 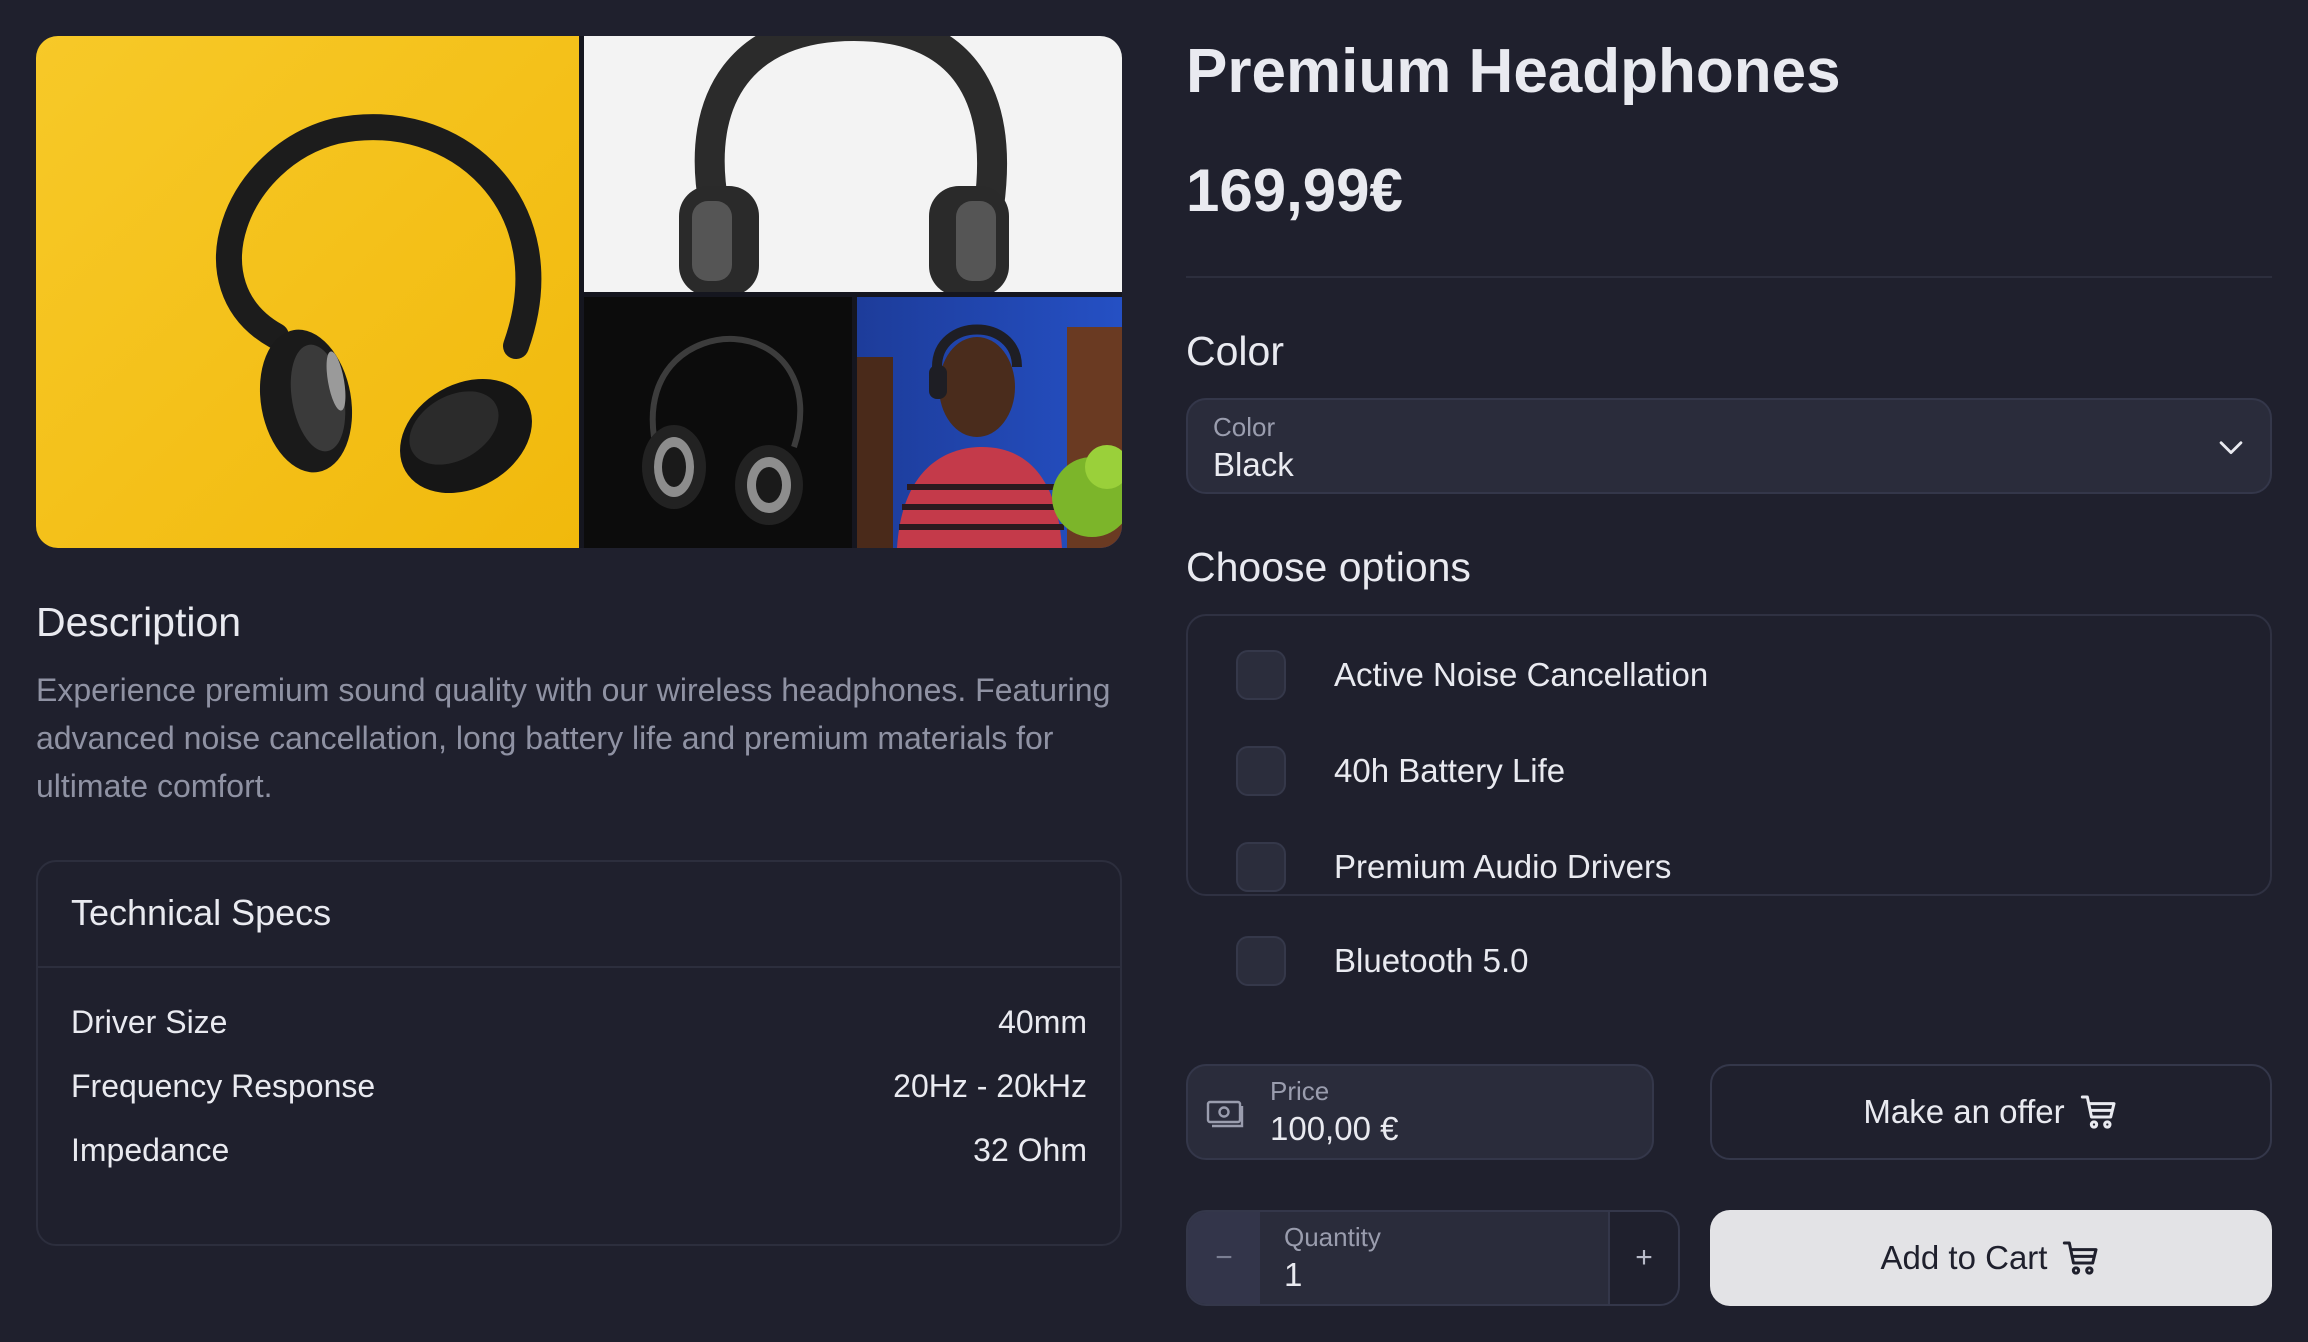 What do you see at coordinates (1450, 770) in the screenshot?
I see `option-label: 40h Battery Life` at bounding box center [1450, 770].